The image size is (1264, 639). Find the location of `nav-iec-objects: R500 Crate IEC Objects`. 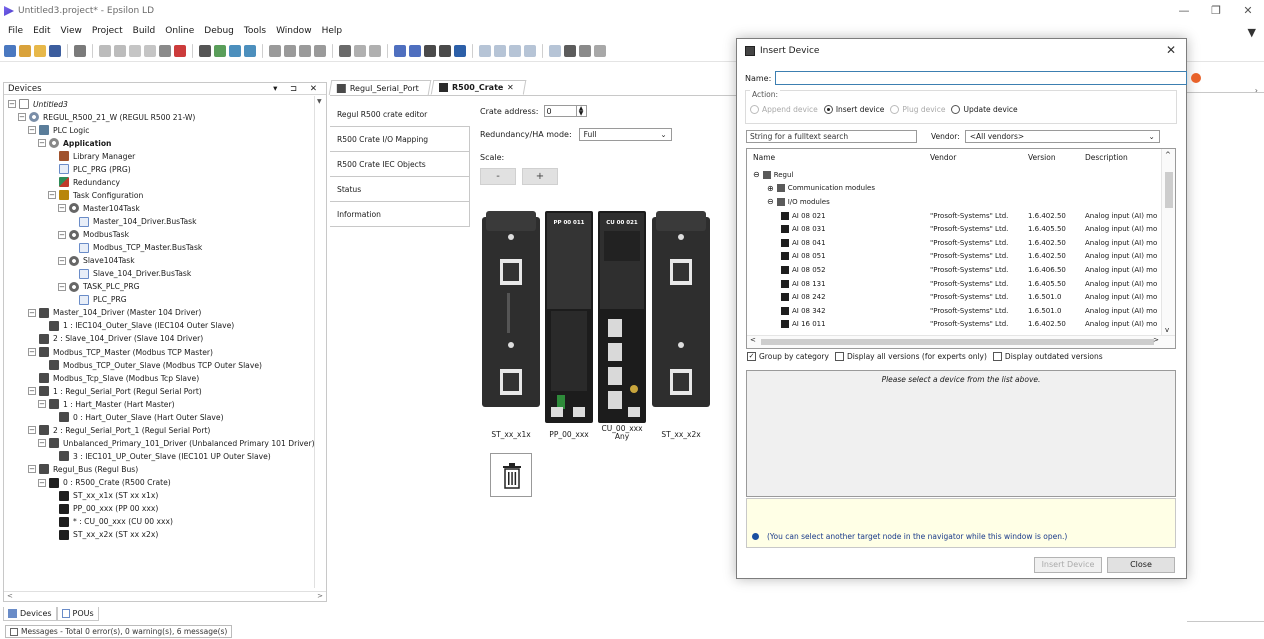

nav-iec-objects: R500 Crate IEC Objects is located at coordinates (400, 164).